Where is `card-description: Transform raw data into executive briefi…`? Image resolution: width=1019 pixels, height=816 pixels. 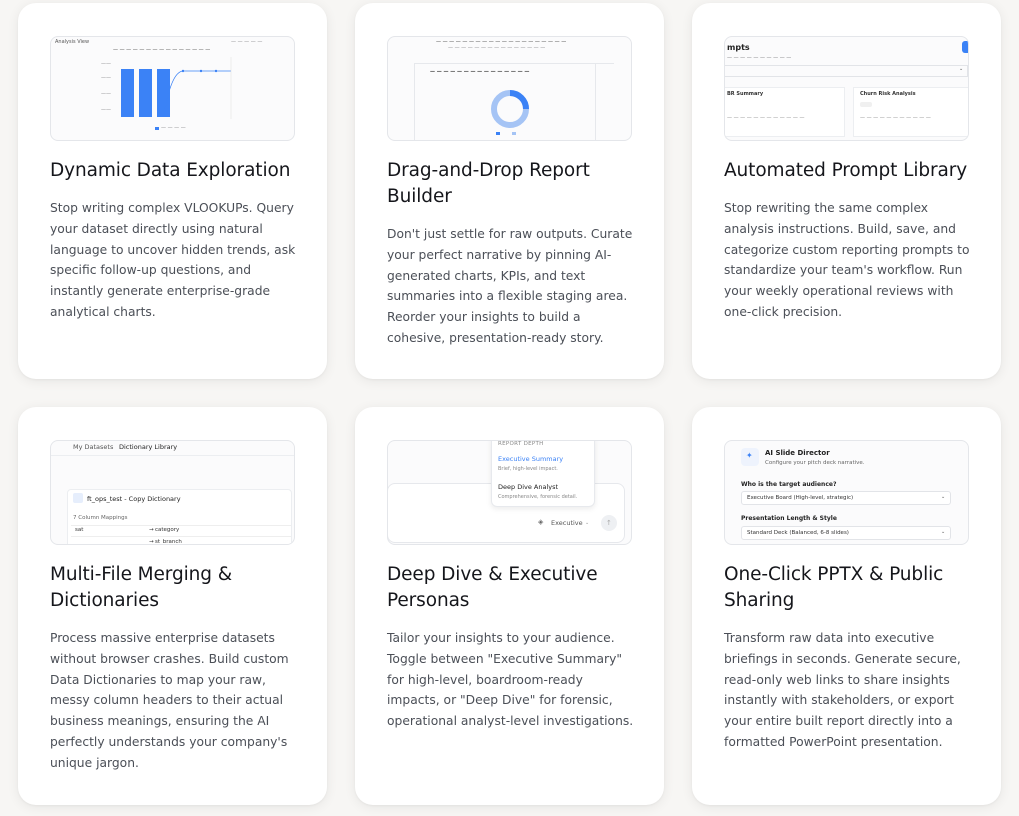 card-description: Transform raw data into executive briefi… is located at coordinates (842, 690).